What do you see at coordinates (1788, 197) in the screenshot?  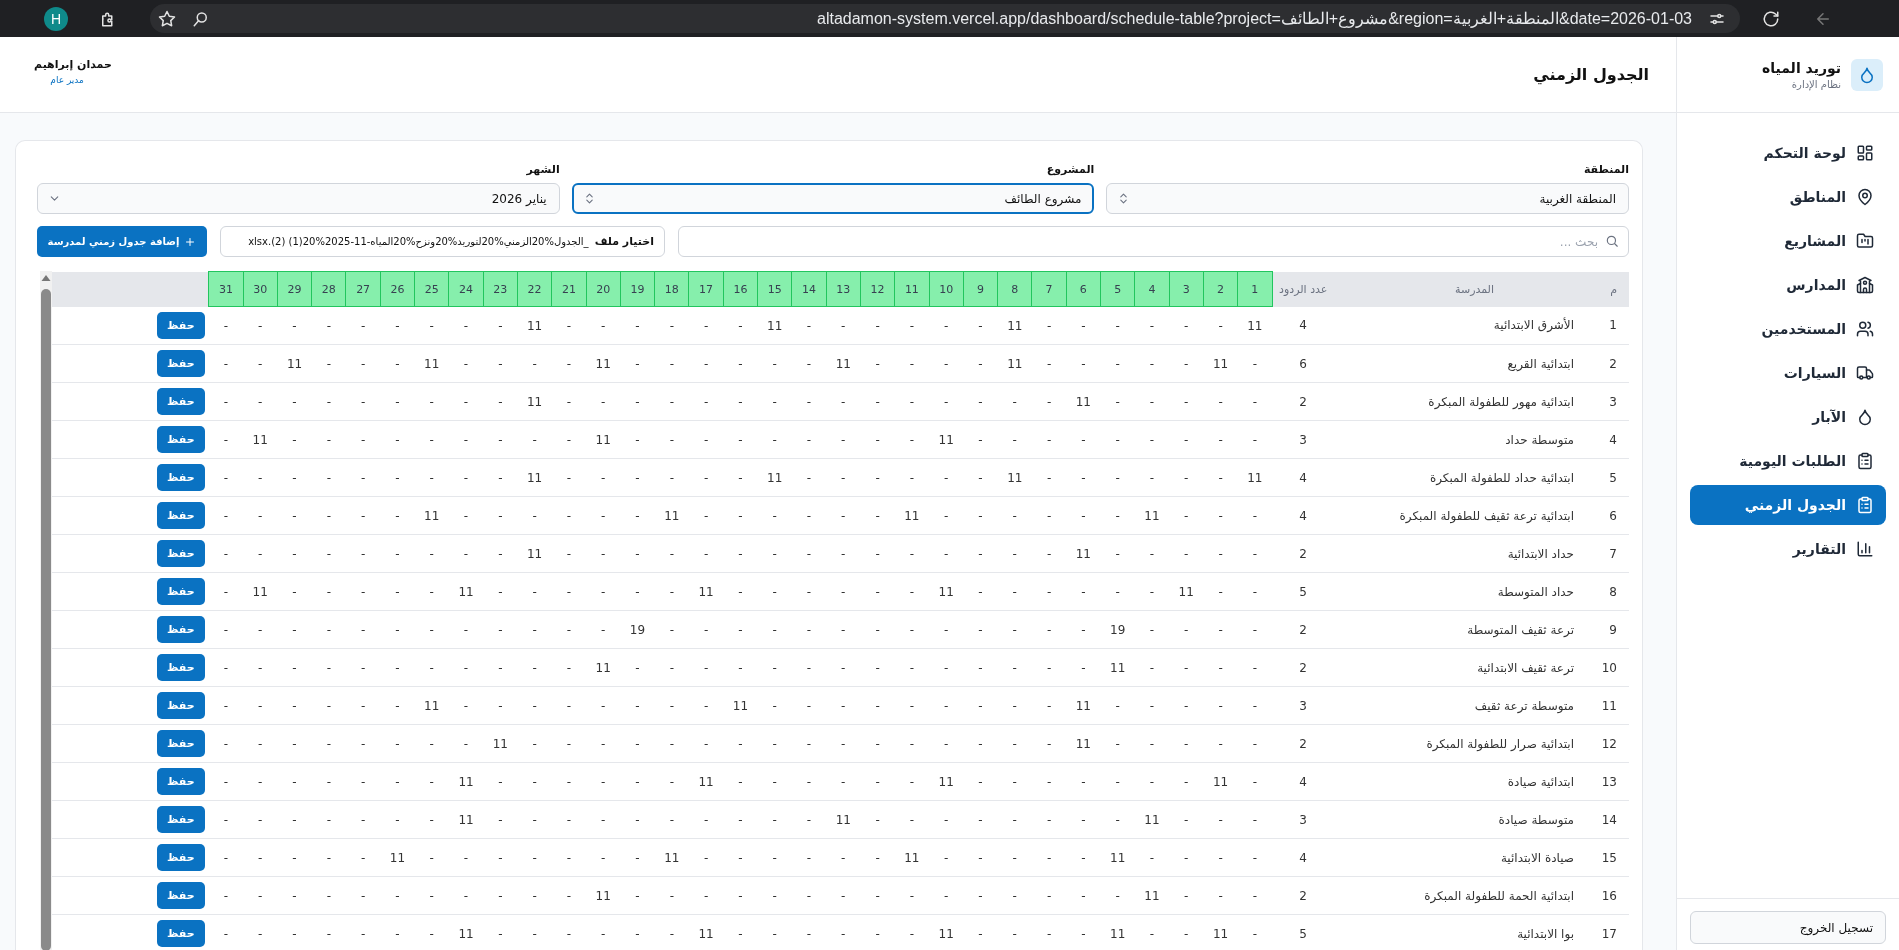 I see `sidebar-item: المناطق` at bounding box center [1788, 197].